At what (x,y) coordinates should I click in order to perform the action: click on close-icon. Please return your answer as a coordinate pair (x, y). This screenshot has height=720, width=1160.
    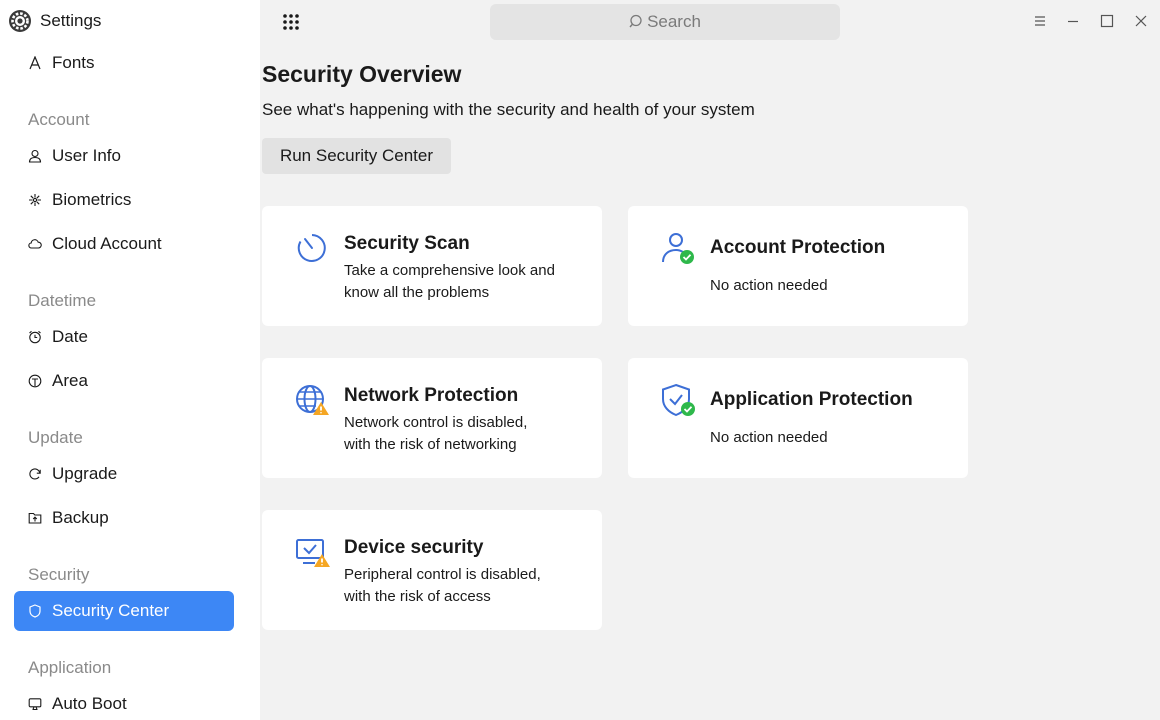
    Looking at the image, I should click on (1141, 21).